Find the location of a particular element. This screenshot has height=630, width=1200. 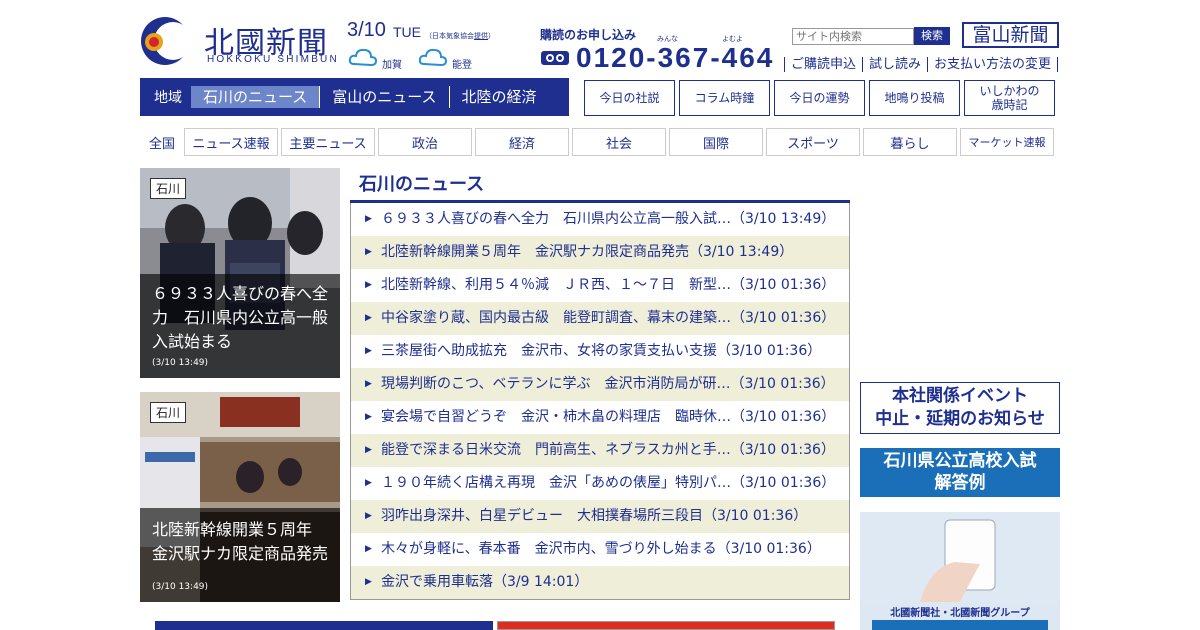

horoscope-button: 今日の運勢 is located at coordinates (819, 98).